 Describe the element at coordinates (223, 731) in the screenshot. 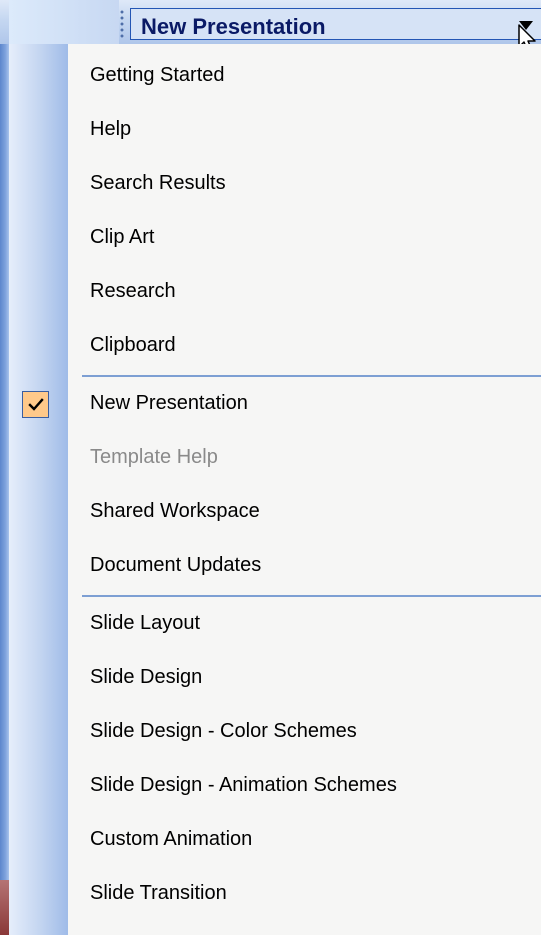

I see `menu-item-label: Slide Design - Color Schemes` at that location.